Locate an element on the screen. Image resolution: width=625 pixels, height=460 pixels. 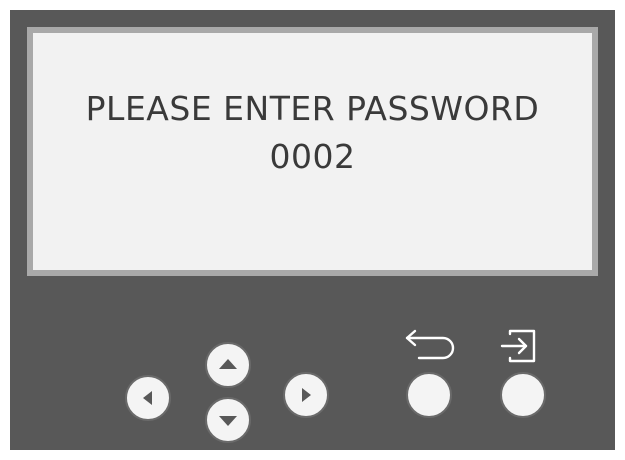
left-button is located at coordinates (148, 398).